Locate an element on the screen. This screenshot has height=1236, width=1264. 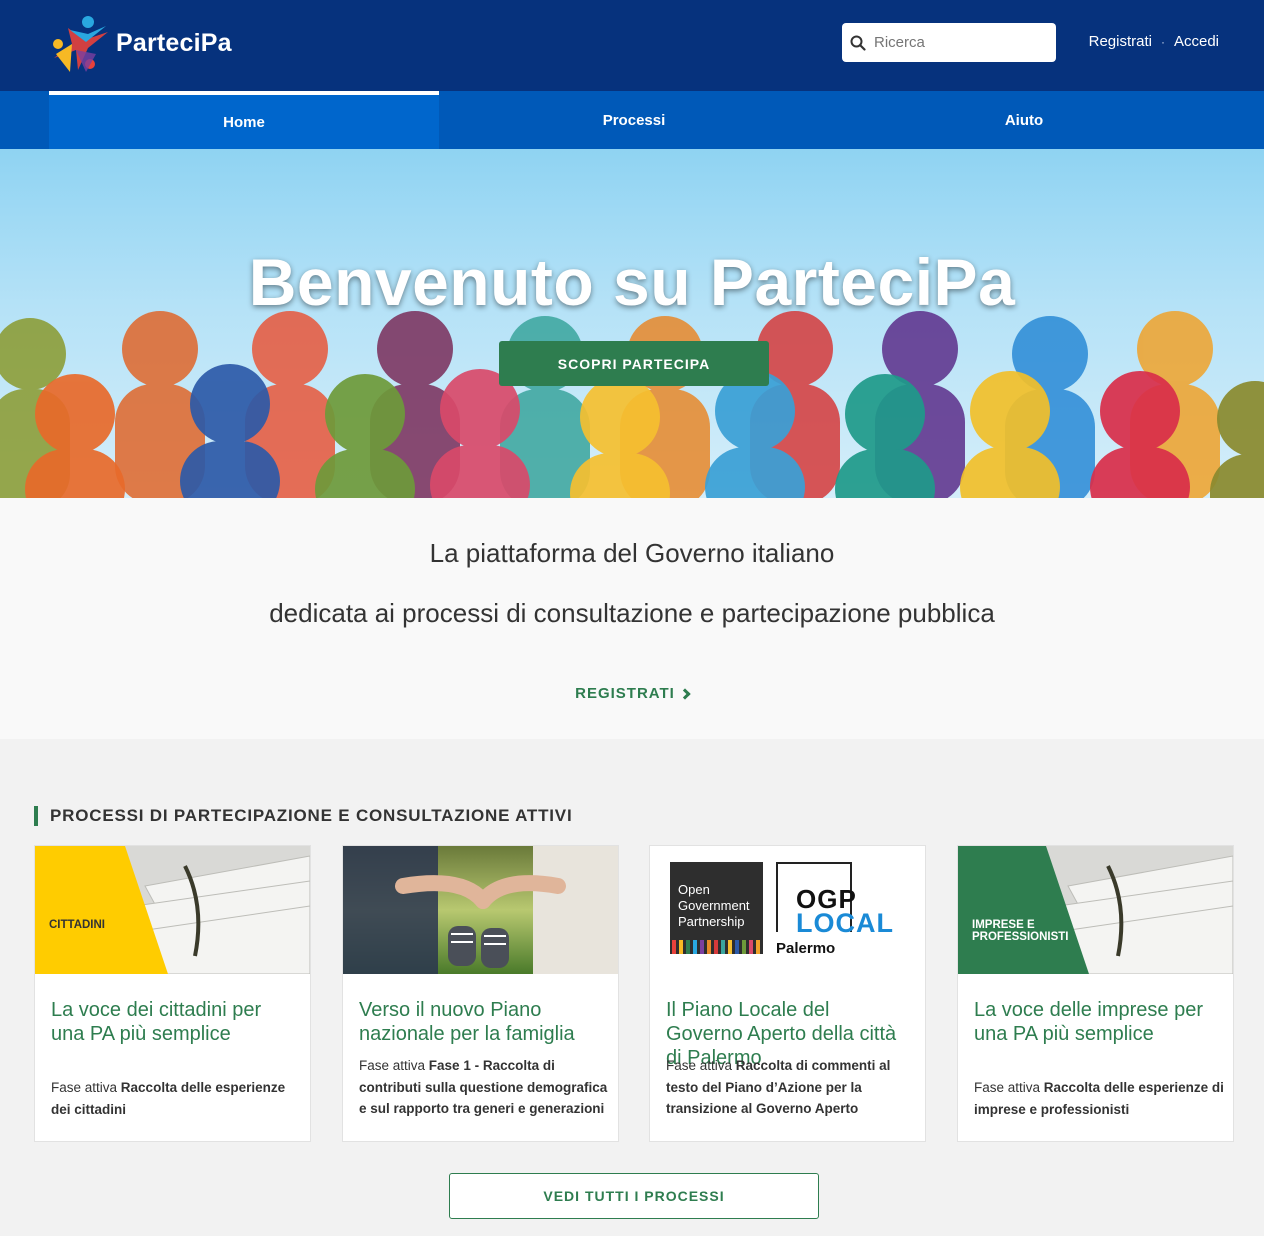
main-nav: Home Processi Aiuto is located at coordinates (632, 120).